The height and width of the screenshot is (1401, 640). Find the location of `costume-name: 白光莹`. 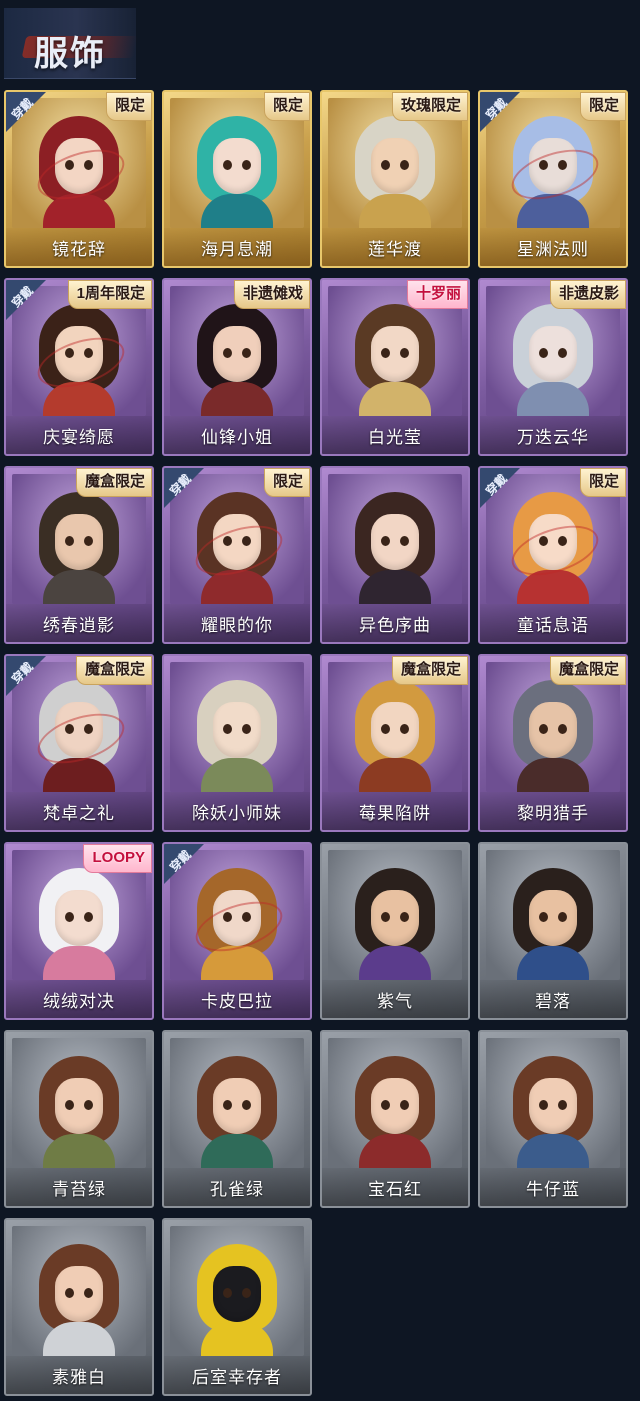

costume-name: 白光莹 is located at coordinates (395, 435).